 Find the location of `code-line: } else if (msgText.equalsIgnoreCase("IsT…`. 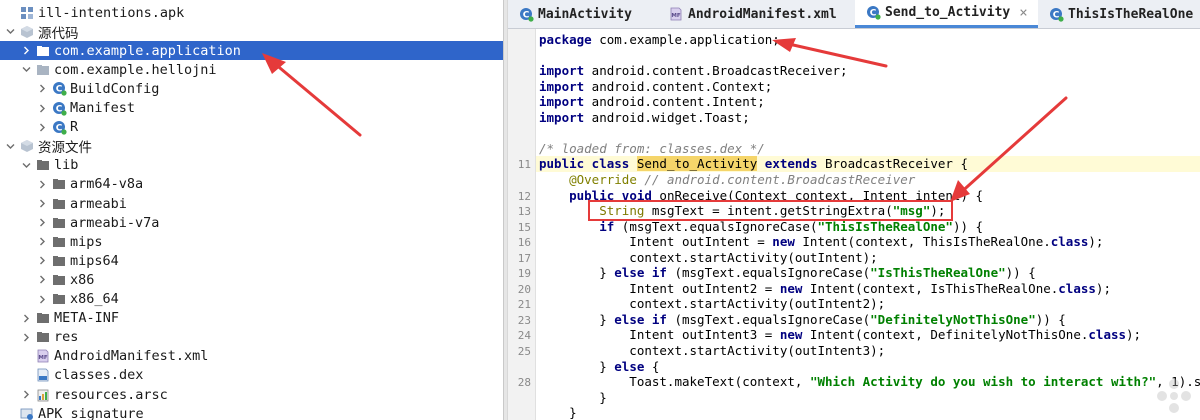

code-line: } else if (msgText.equalsIgnoreCase("IsT… is located at coordinates (787, 273).